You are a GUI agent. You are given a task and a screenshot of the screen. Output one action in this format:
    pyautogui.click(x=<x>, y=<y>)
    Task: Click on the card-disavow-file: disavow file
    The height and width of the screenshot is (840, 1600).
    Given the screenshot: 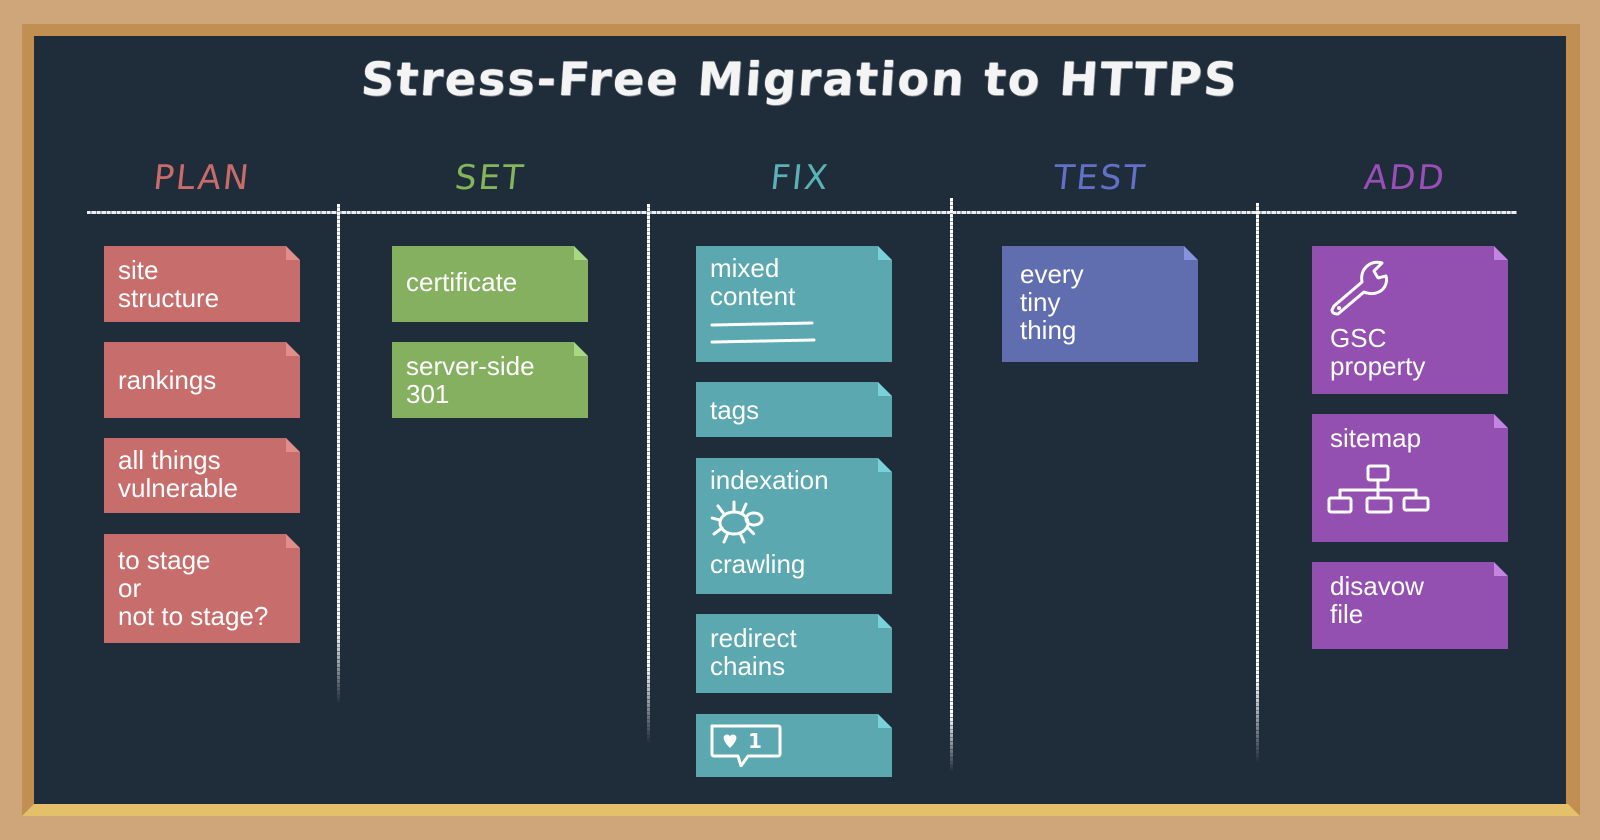 What is the action you would take?
    pyautogui.click(x=1410, y=605)
    